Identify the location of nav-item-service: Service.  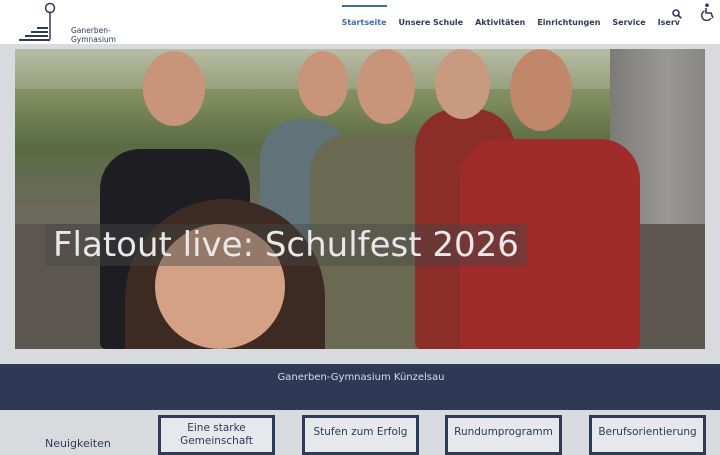
(628, 23).